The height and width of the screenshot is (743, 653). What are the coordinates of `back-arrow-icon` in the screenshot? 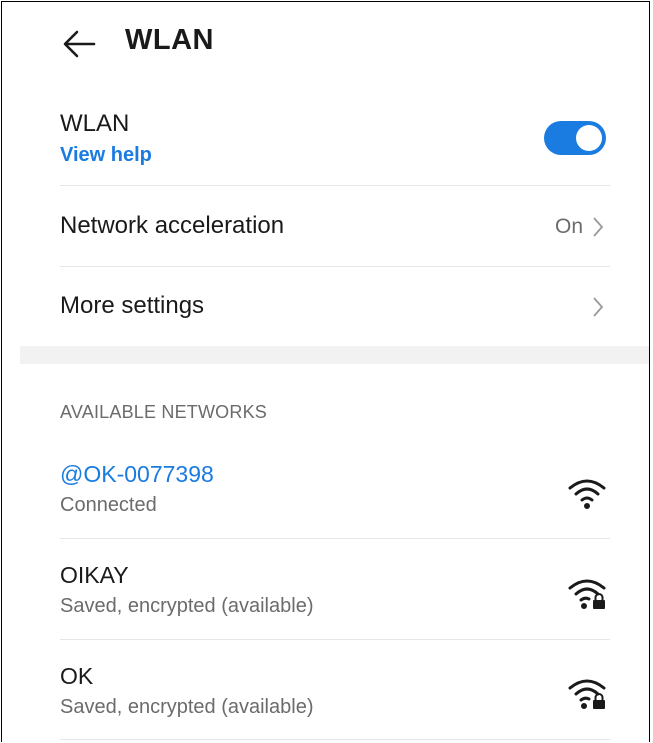 It's located at (80, 44).